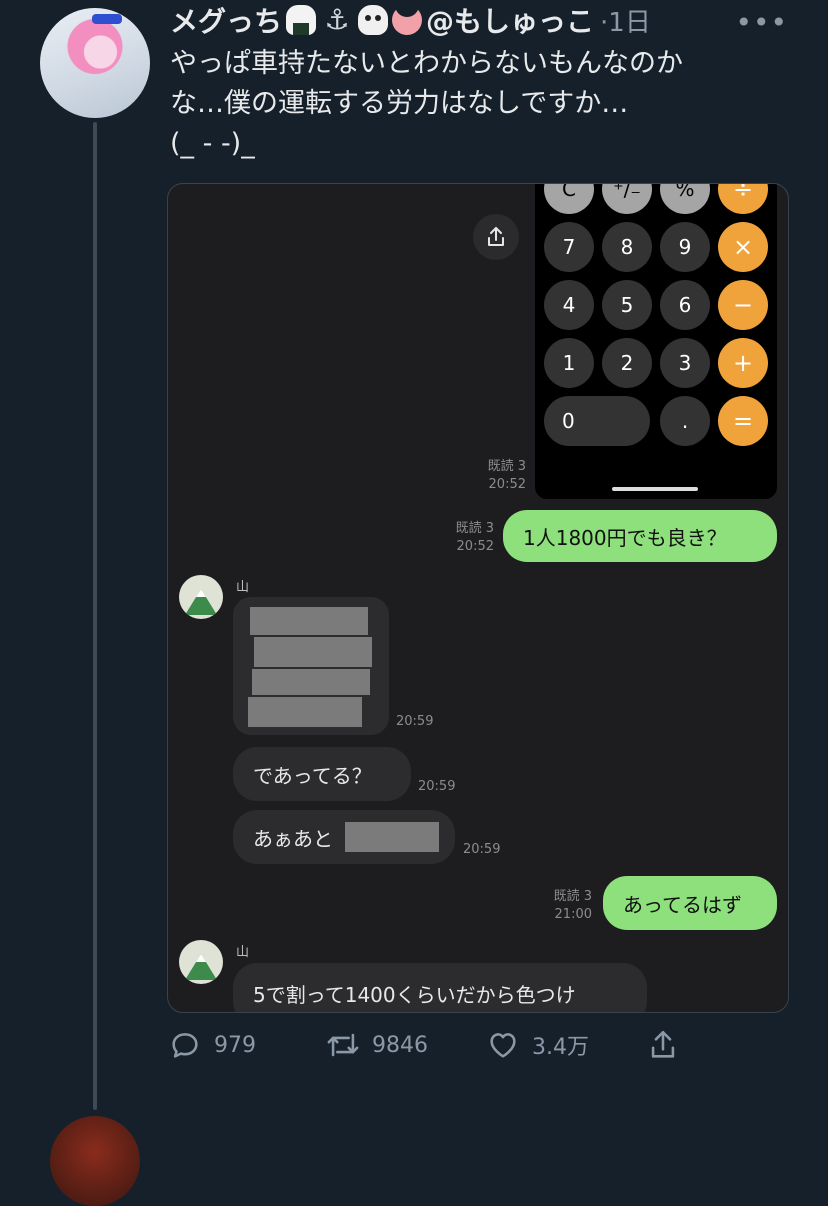  I want to click on m1-meta: 既読 3 20:52, so click(466, 538).